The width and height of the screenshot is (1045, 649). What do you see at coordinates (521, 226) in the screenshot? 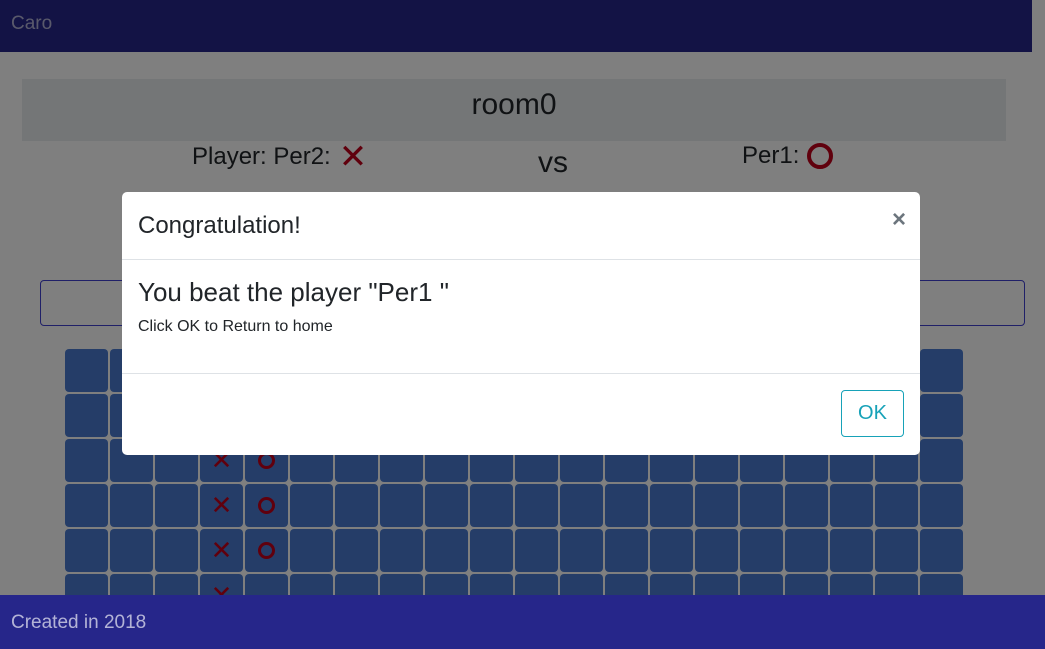
I see `dialog-header: Congratulation! ×` at bounding box center [521, 226].